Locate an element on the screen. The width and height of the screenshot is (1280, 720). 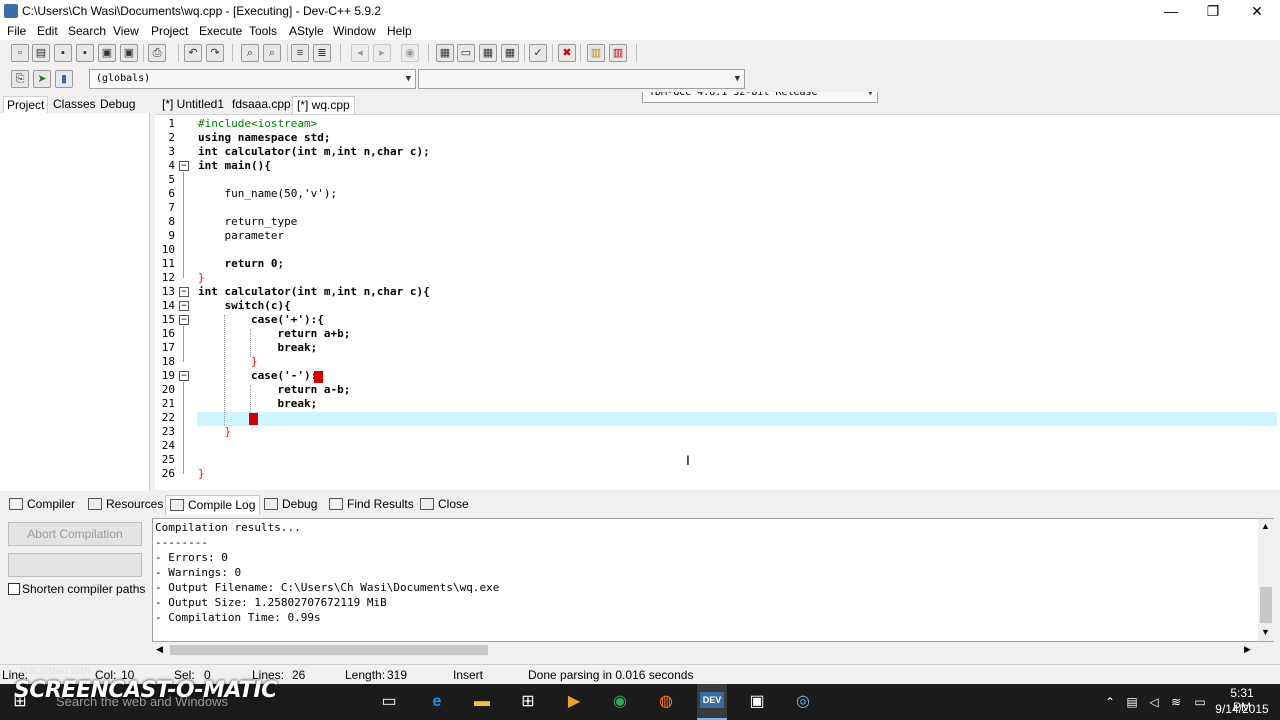
delete-profile-icon: ▥ is located at coordinates (618, 53).